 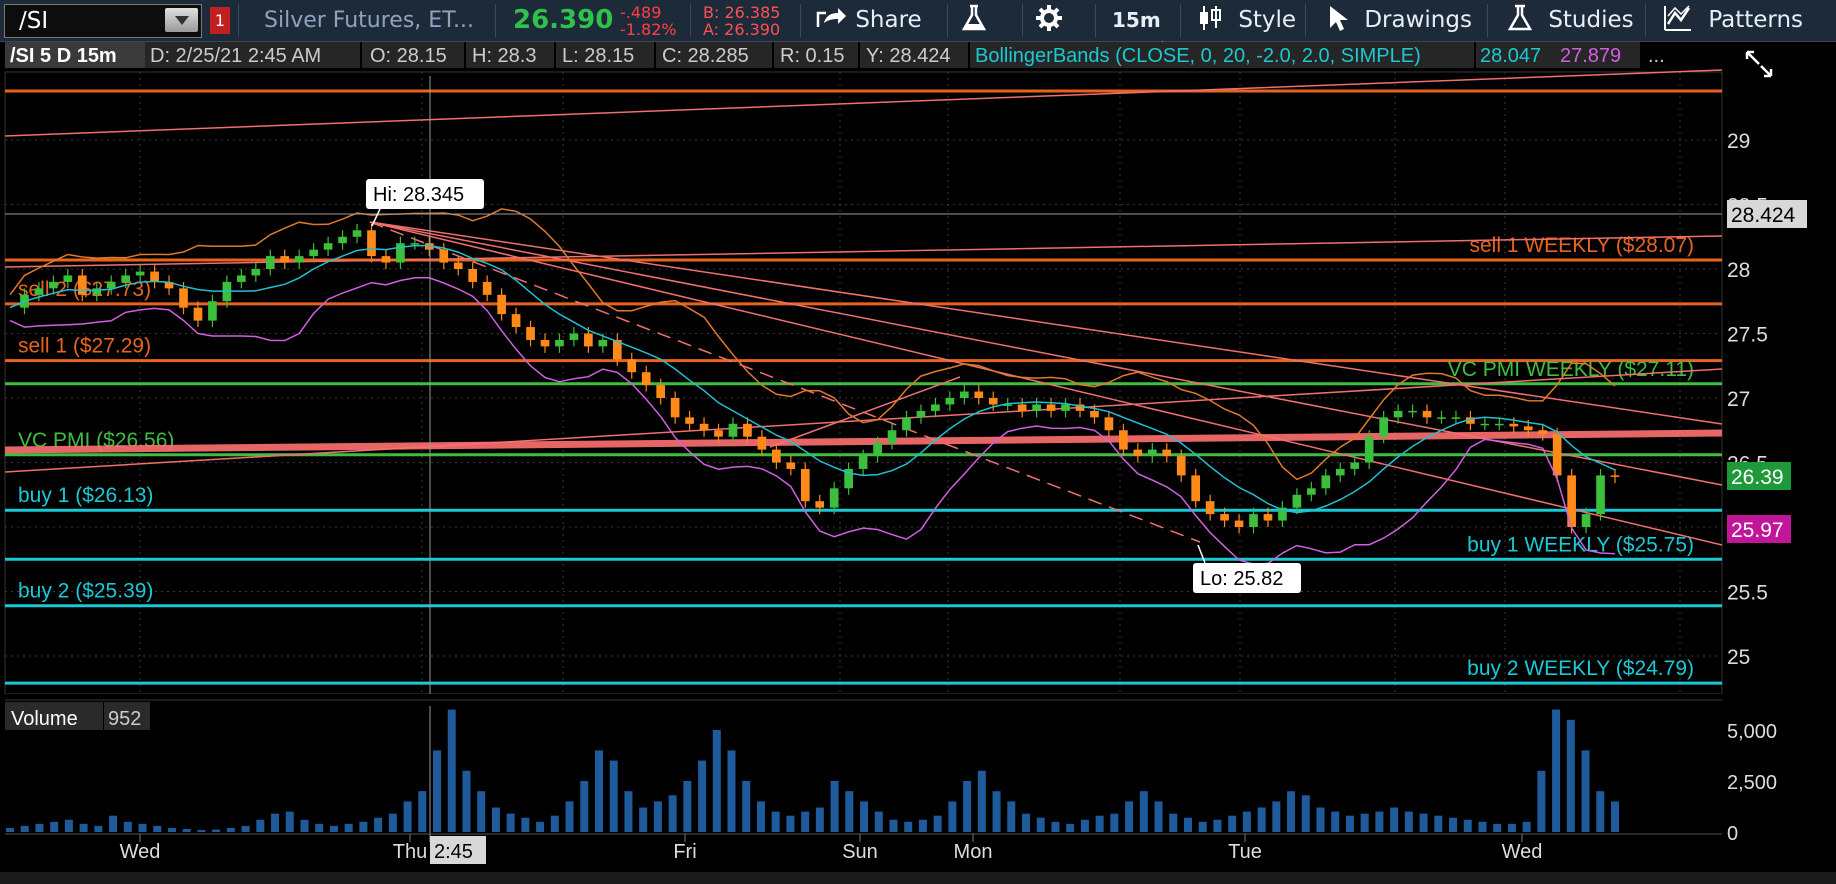 I want to click on alert-badge: 1, so click(x=220, y=20).